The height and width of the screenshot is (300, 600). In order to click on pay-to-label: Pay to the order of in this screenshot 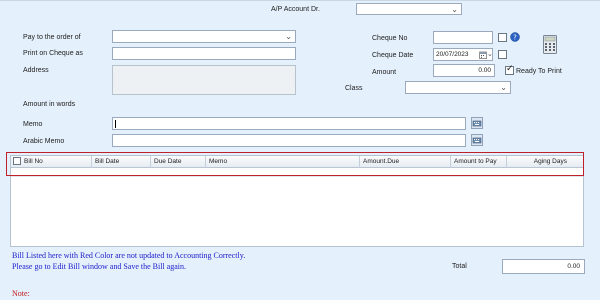, I will do `click(52, 37)`.